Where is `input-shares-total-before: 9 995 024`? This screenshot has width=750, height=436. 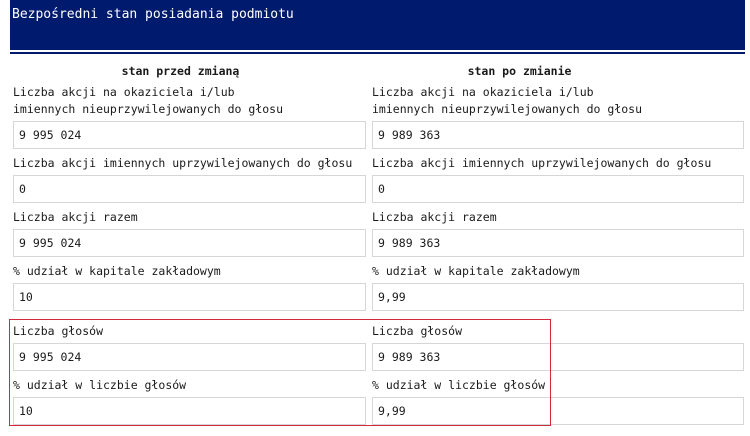 input-shares-total-before: 9 995 024 is located at coordinates (189, 243).